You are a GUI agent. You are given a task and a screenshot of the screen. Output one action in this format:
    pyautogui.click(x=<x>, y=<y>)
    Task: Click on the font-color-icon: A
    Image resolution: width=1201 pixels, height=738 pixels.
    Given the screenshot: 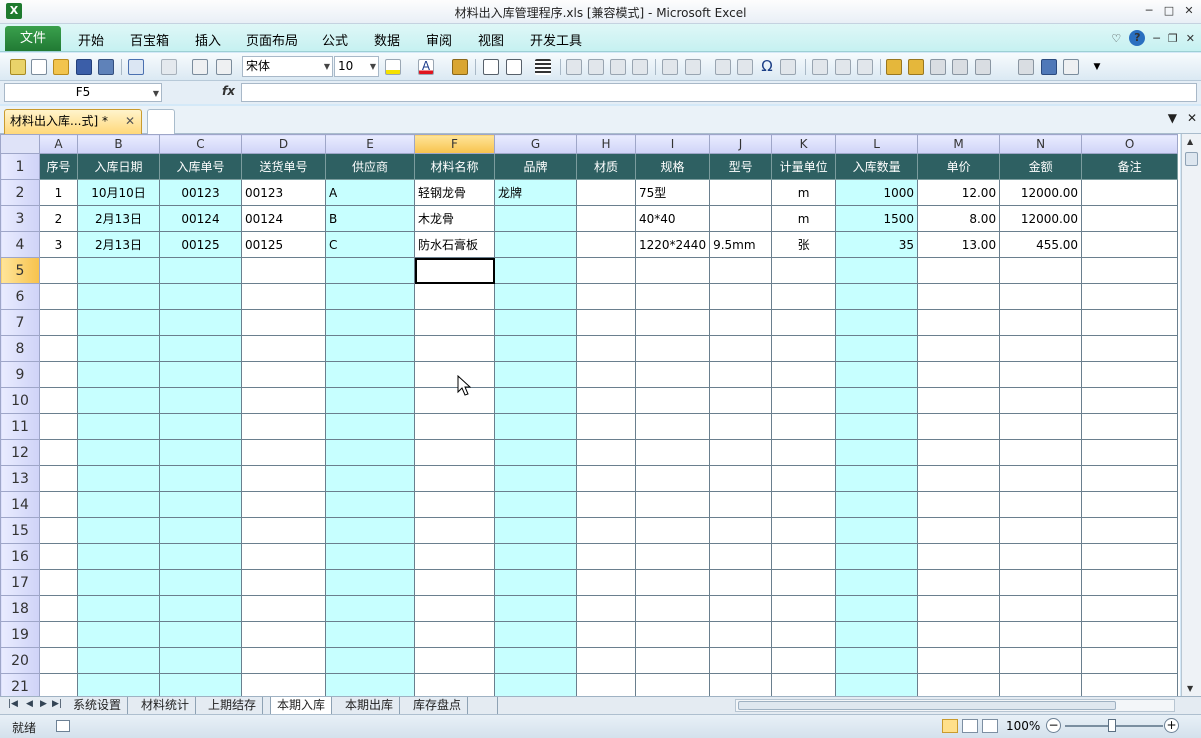 What is the action you would take?
    pyautogui.click(x=426, y=67)
    